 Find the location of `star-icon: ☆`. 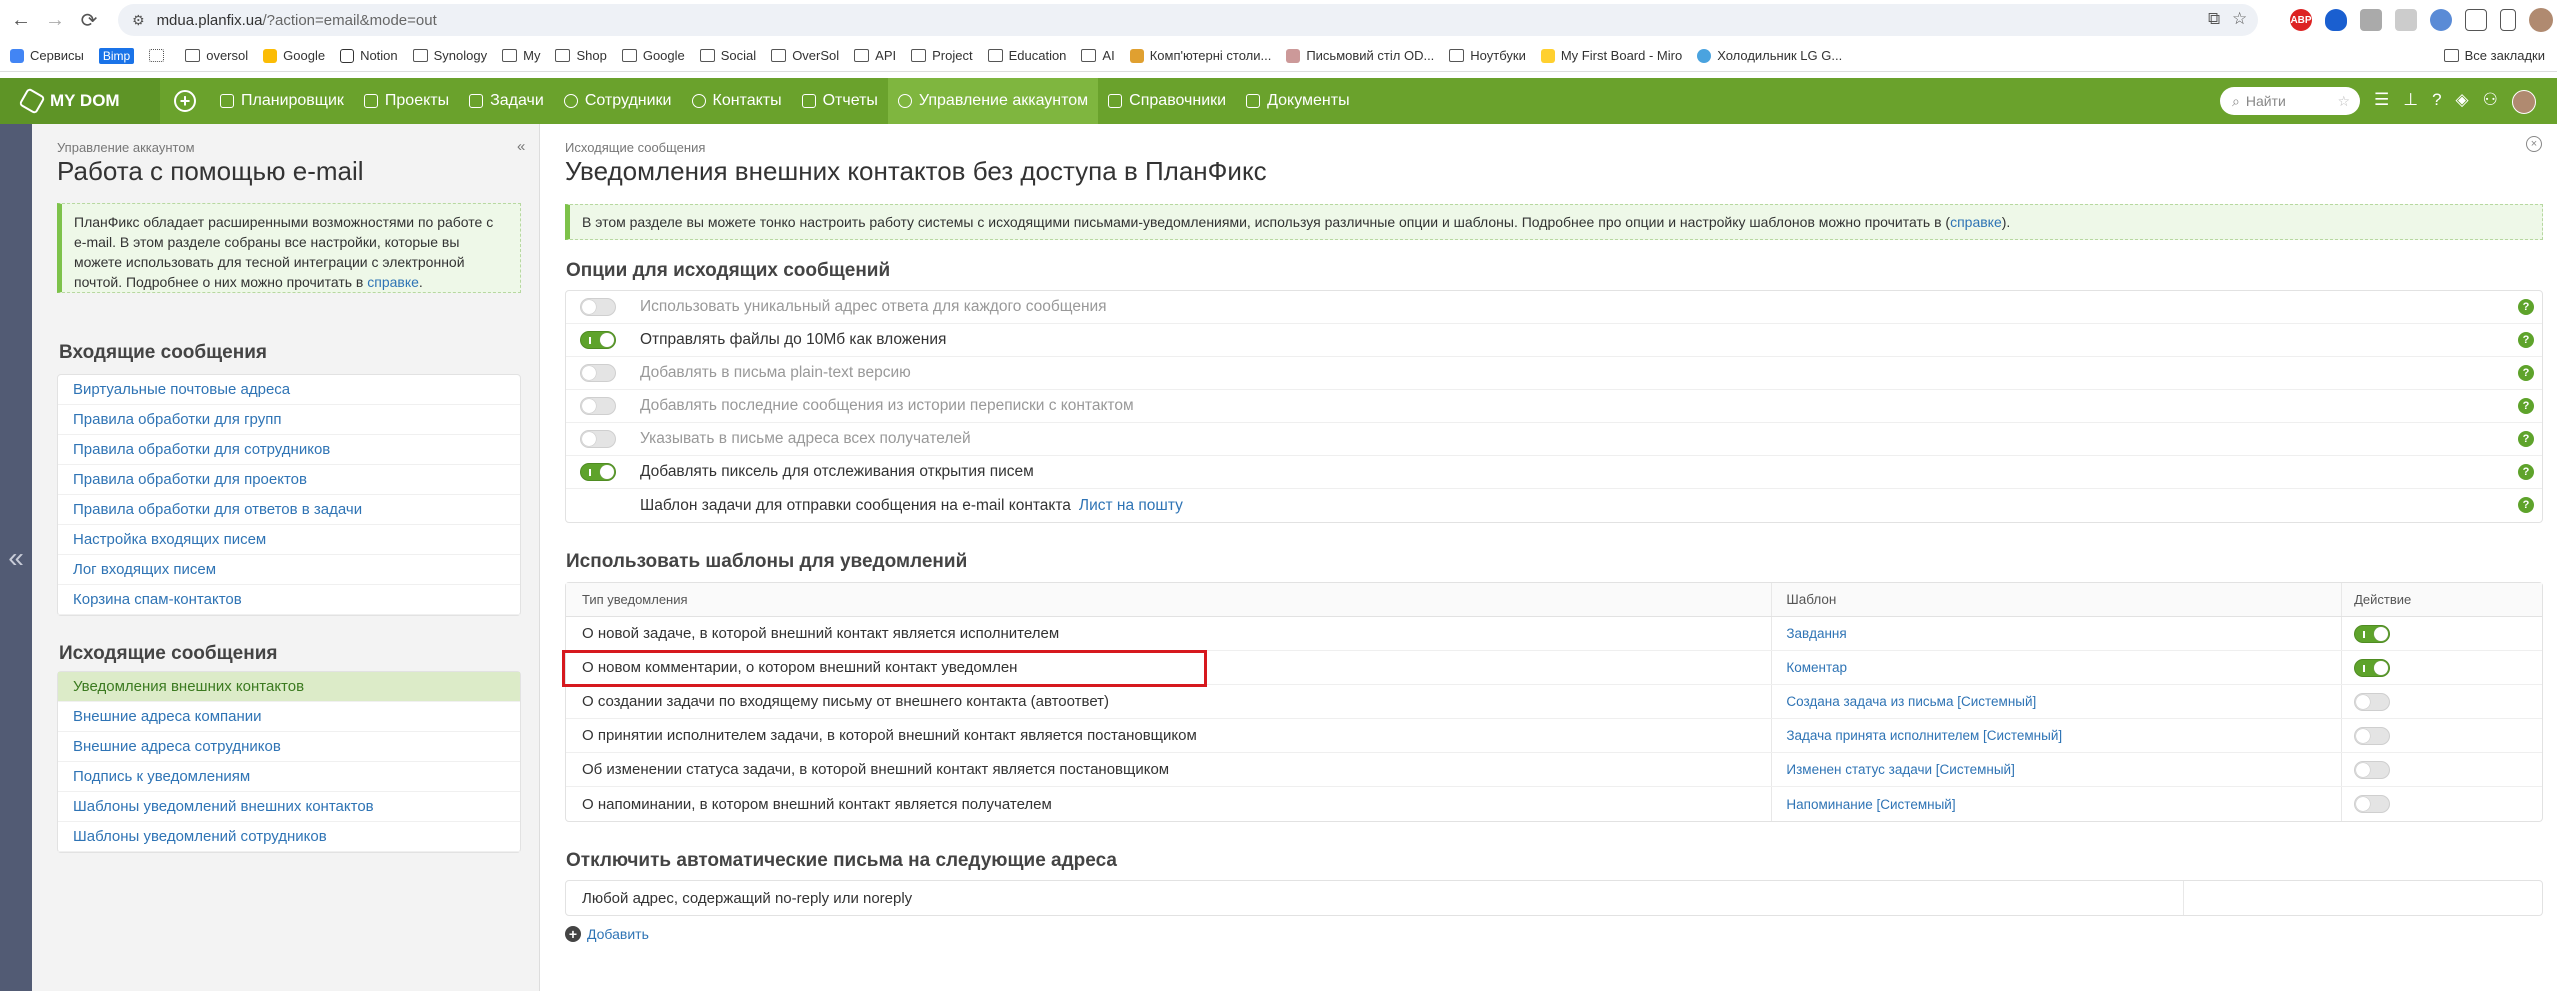

star-icon: ☆ is located at coordinates (2343, 101).